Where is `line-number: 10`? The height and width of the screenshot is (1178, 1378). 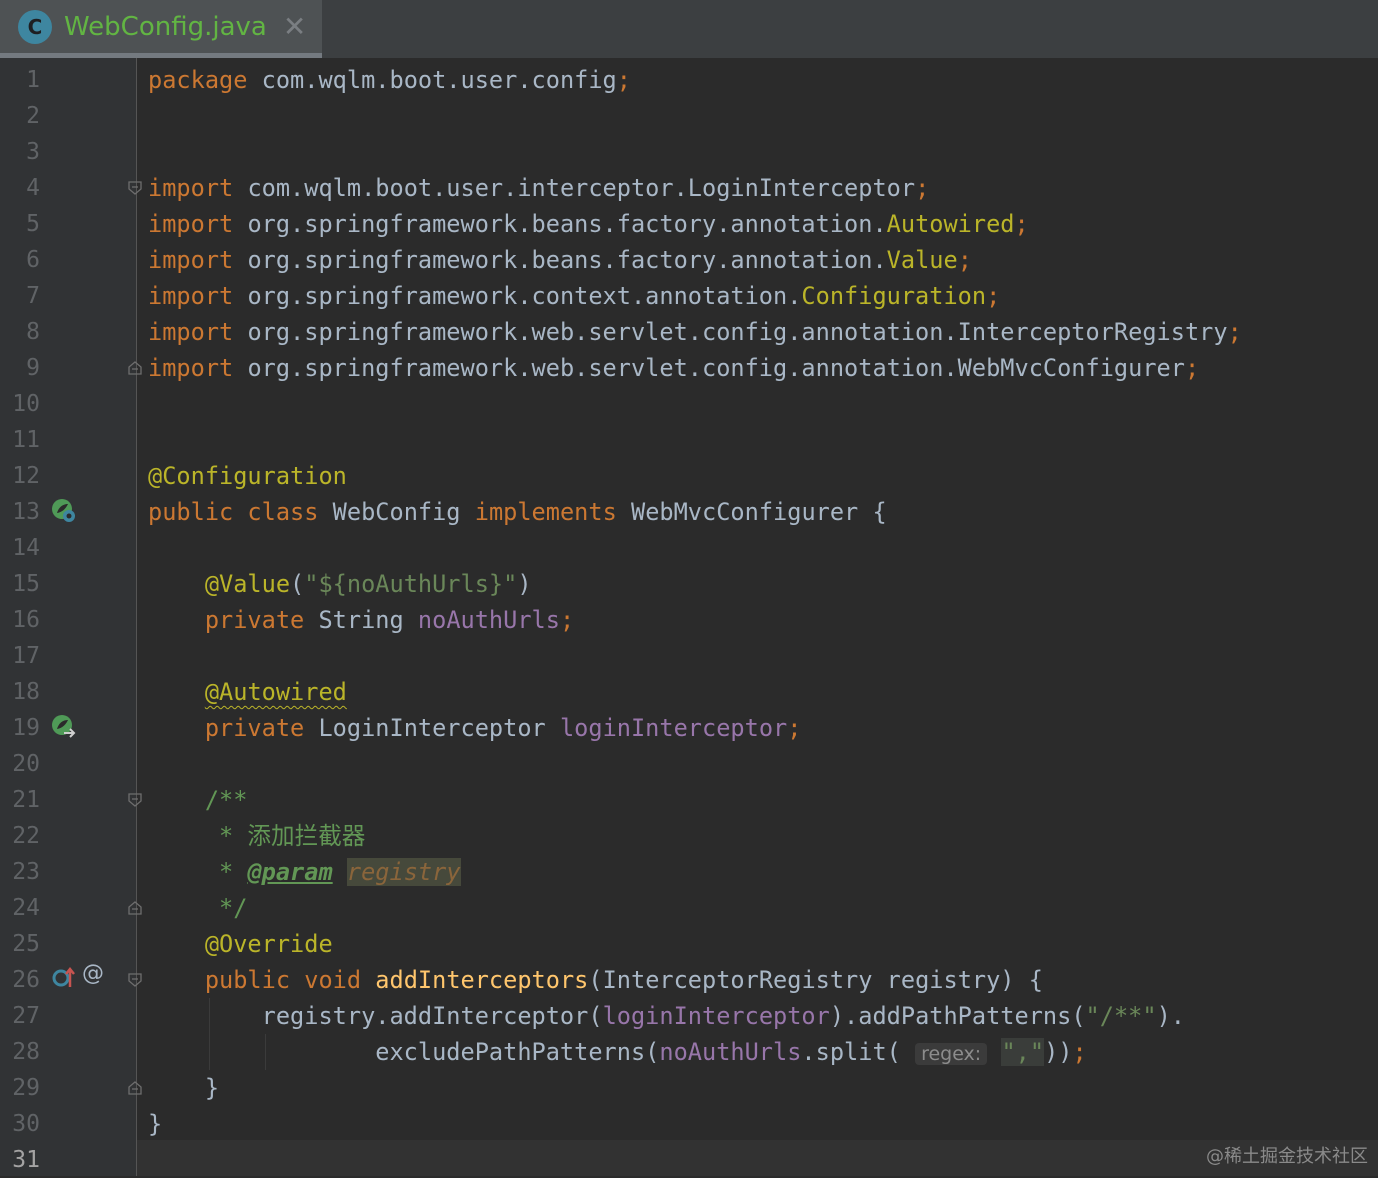
line-number: 10 is located at coordinates (26, 404).